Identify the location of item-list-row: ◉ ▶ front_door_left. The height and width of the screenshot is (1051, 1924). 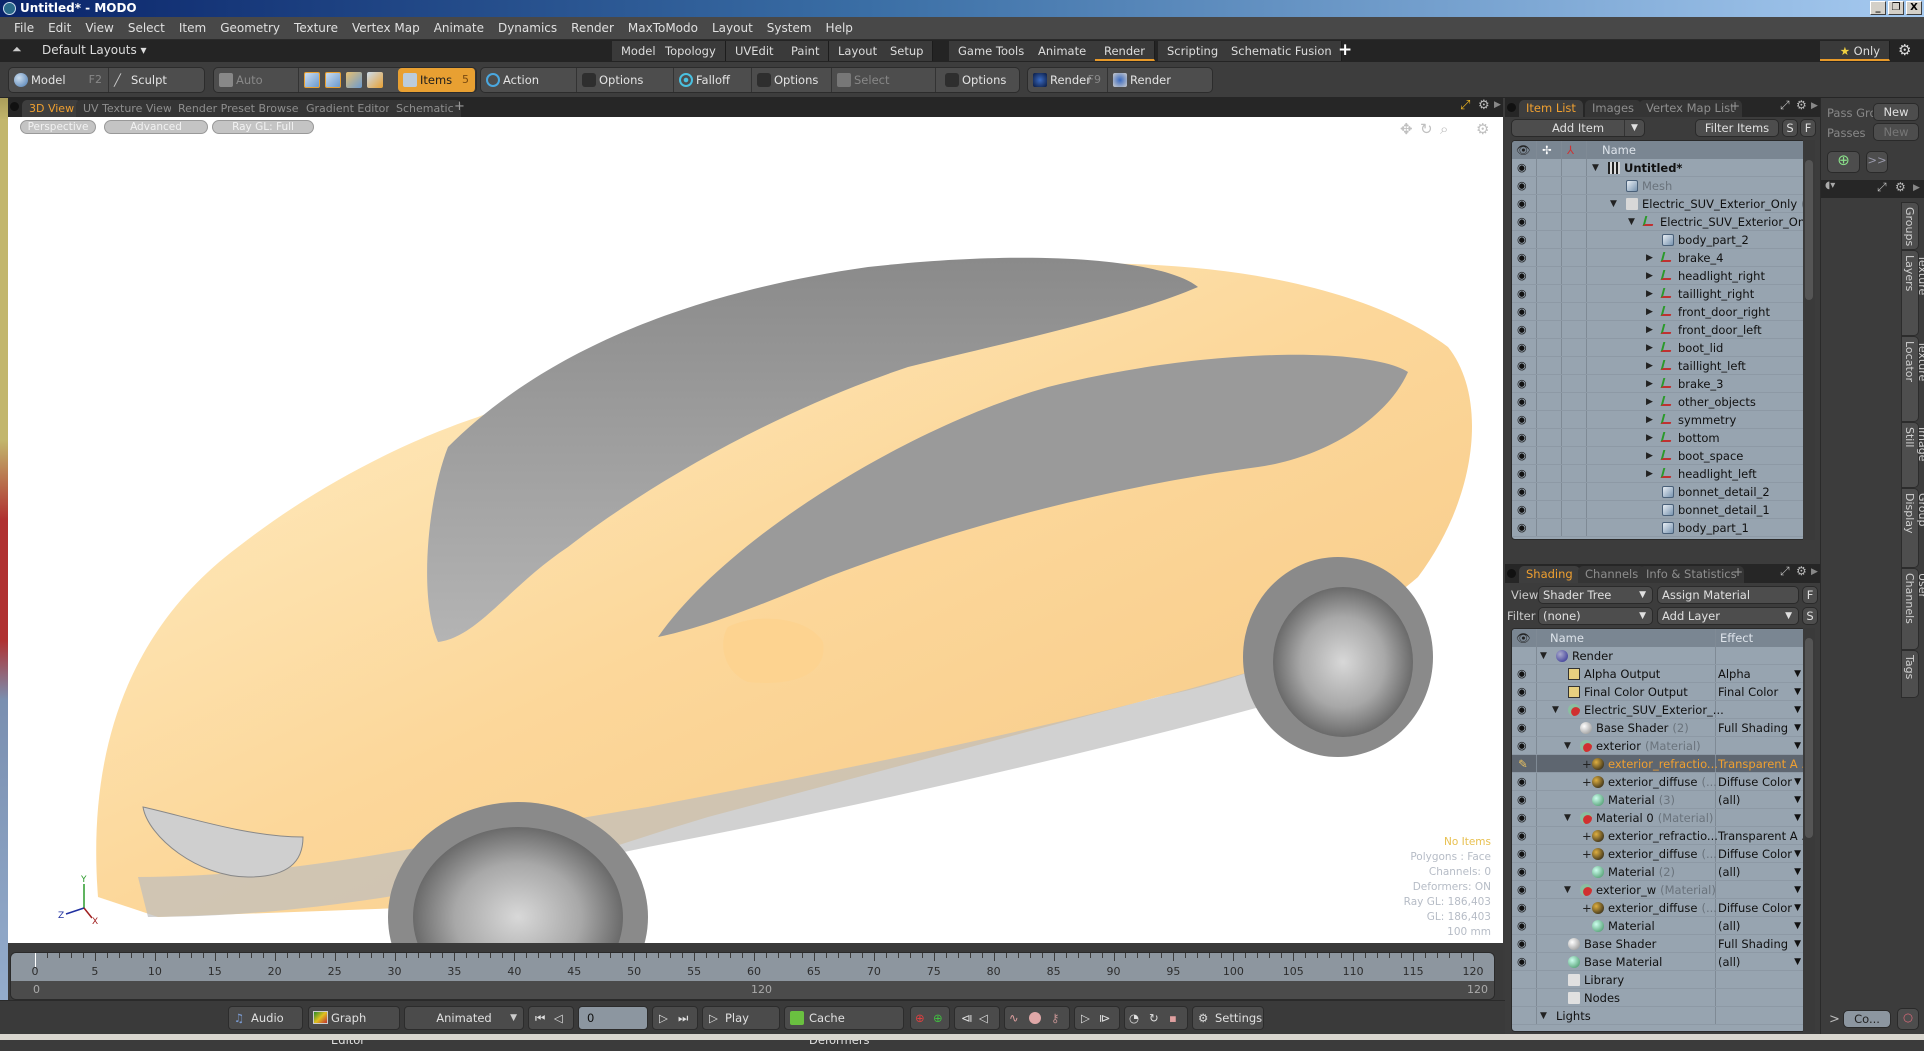
(1658, 330).